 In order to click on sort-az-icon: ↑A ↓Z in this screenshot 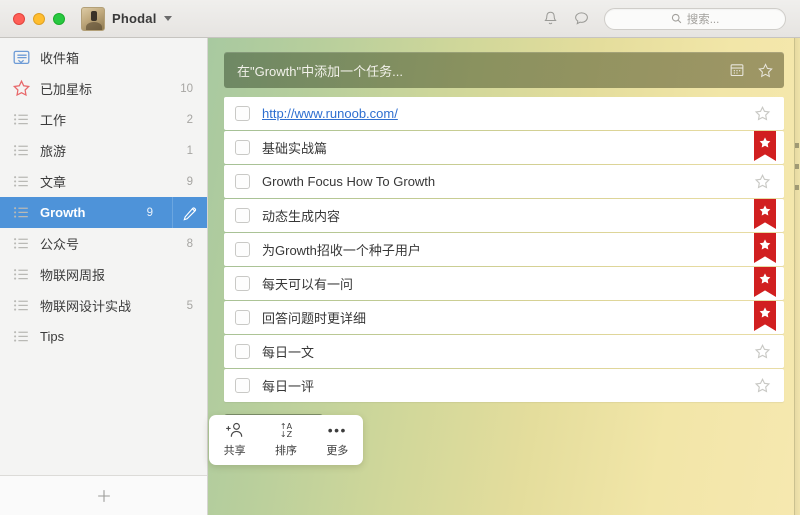, I will do `click(286, 430)`.